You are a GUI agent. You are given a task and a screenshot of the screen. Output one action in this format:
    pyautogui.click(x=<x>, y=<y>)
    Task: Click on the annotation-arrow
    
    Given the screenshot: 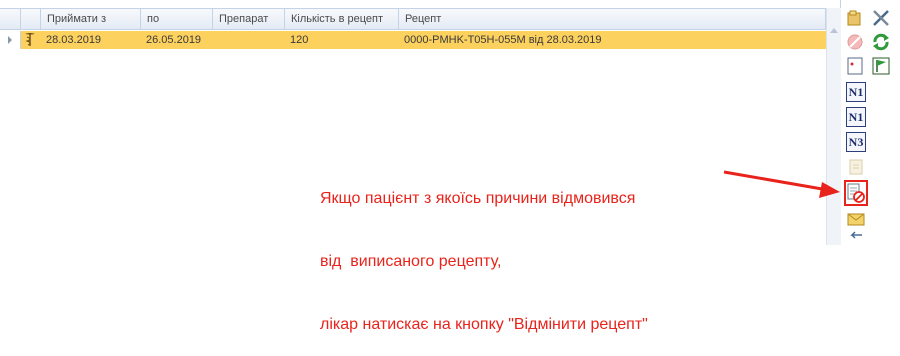 What is the action you would take?
    pyautogui.click(x=781, y=184)
    